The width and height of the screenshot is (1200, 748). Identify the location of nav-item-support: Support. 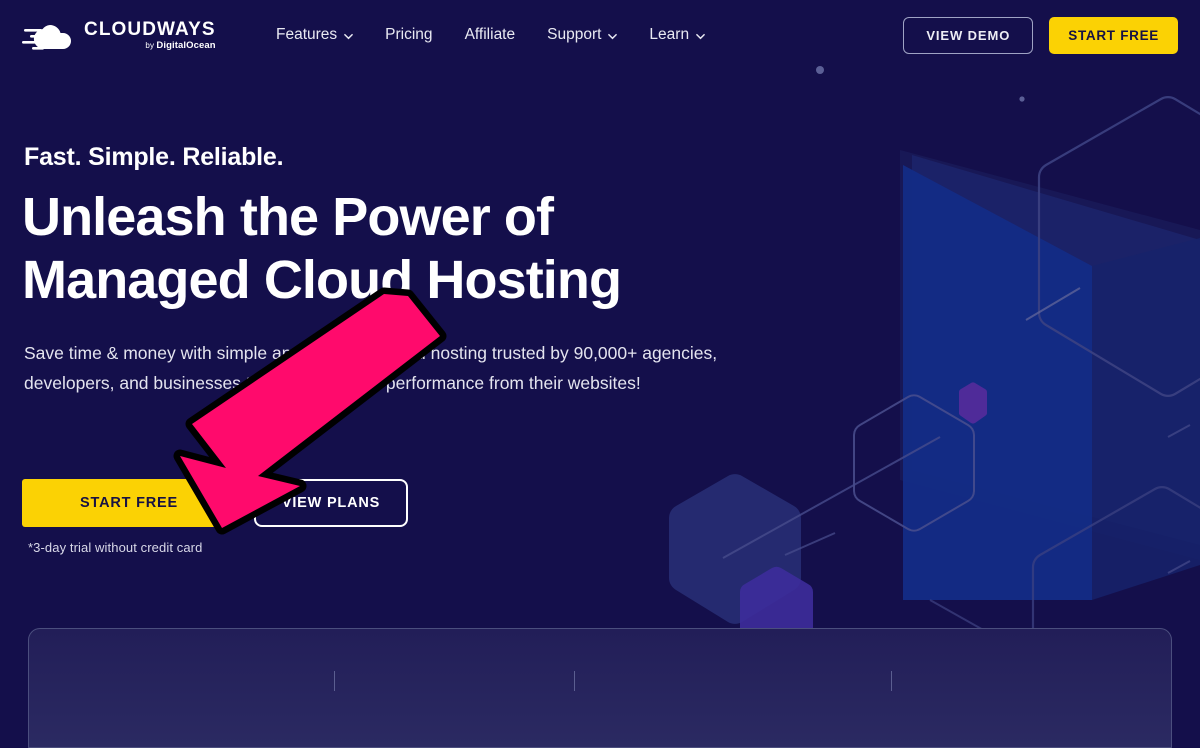
(582, 35).